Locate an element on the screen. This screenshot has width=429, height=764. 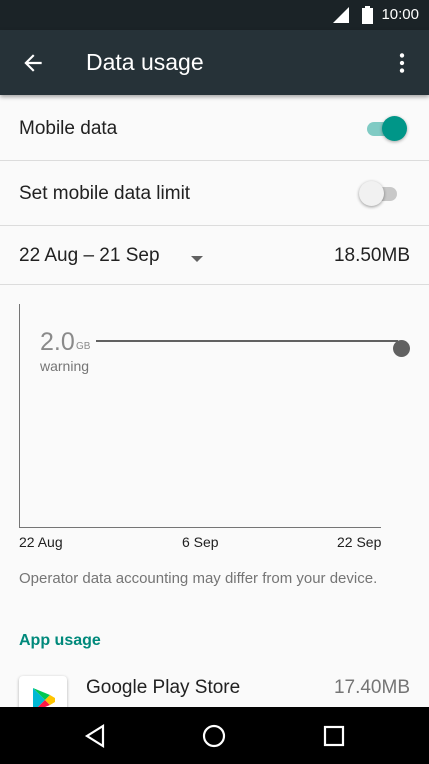
app-usage-heading: App usage is located at coordinates (60, 640).